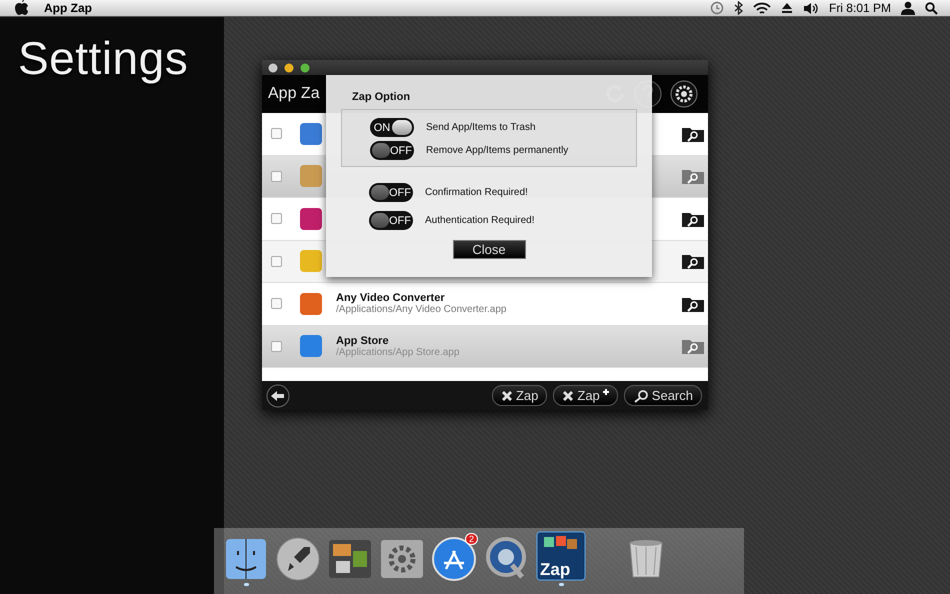 The width and height of the screenshot is (950, 594). Describe the element at coordinates (246, 559) in the screenshot. I see `finder-face-icon` at that location.